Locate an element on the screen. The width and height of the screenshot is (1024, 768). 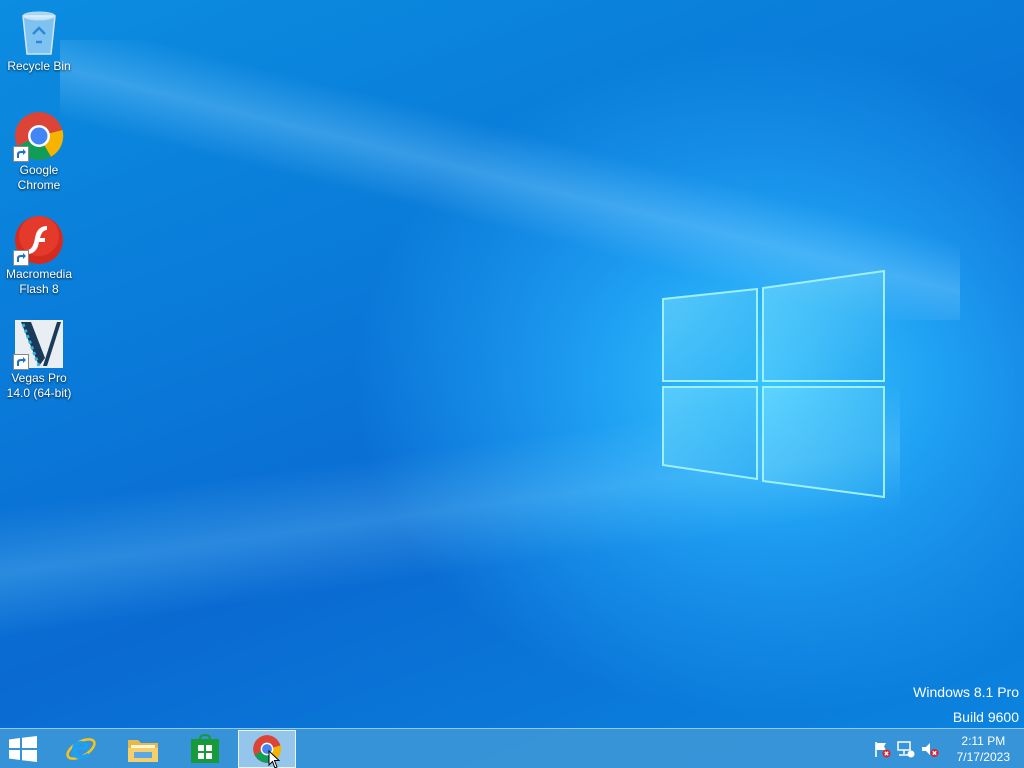
taskbar-internet-explorer-button is located at coordinates (81, 749).